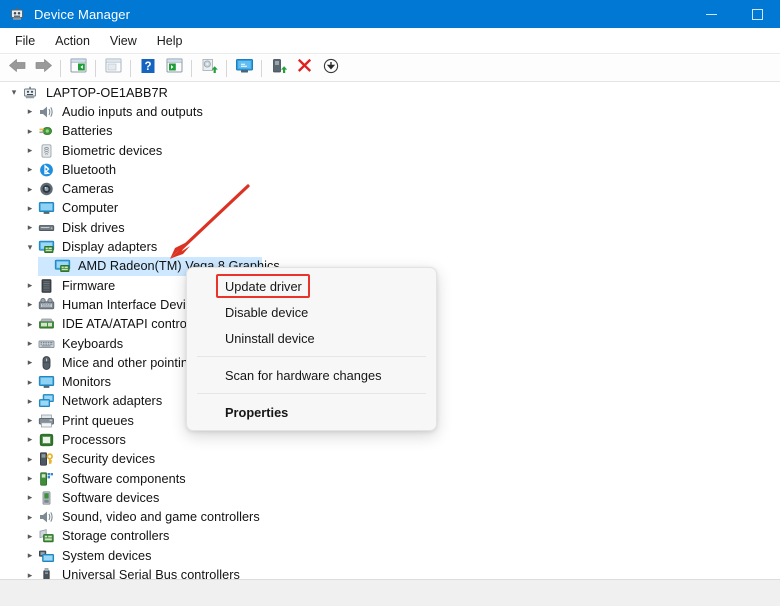 The image size is (780, 606). Describe the element at coordinates (390, 536) in the screenshot. I see `tree-row-storage-controllers: ▸ Storage controllers` at that location.